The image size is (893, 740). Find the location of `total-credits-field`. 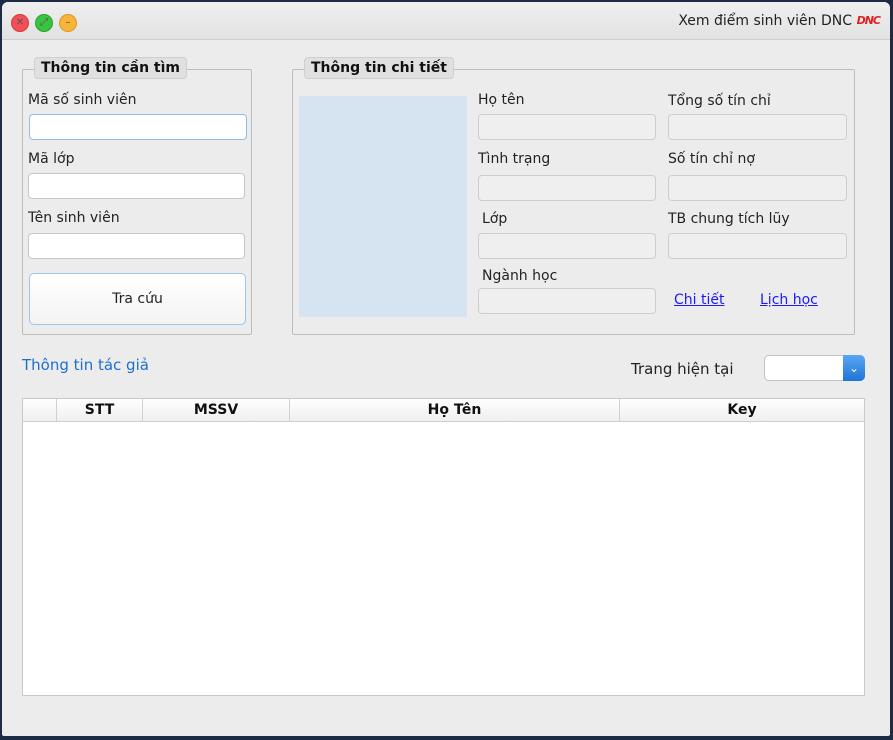

total-credits-field is located at coordinates (757, 127).